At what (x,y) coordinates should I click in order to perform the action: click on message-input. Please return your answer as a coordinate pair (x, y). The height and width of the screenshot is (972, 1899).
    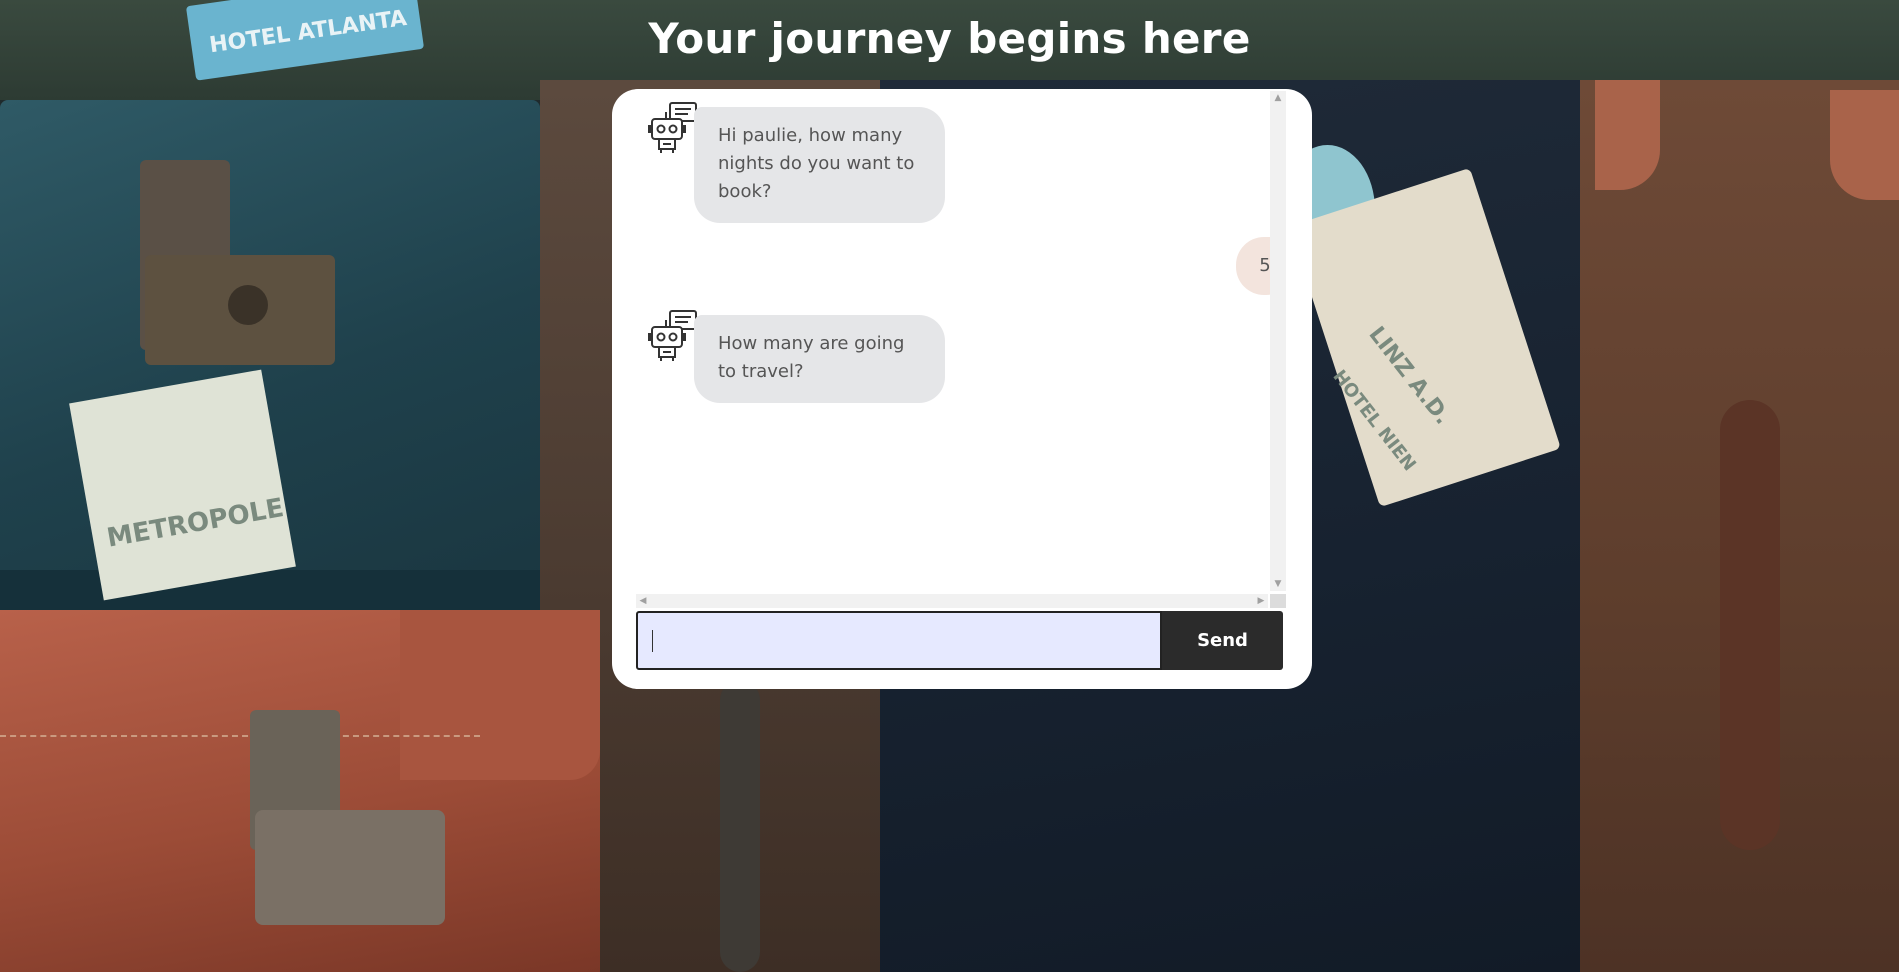
    Looking at the image, I should click on (899, 640).